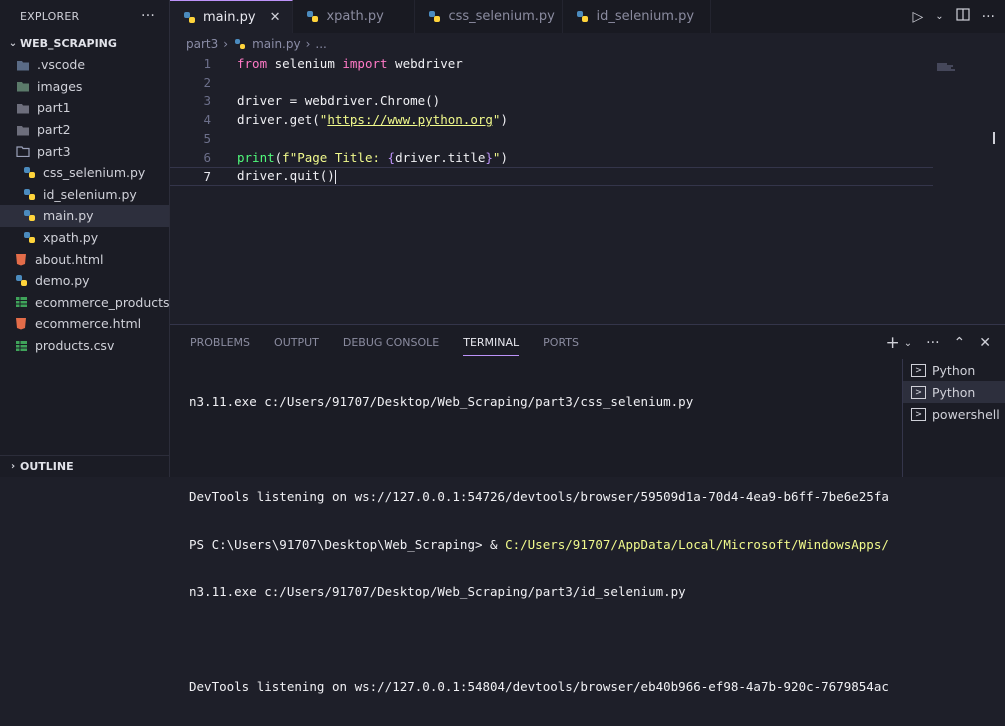 This screenshot has height=726, width=1005. Describe the element at coordinates (491, 346) in the screenshot. I see `tab-terminal: TERMINAL` at that location.